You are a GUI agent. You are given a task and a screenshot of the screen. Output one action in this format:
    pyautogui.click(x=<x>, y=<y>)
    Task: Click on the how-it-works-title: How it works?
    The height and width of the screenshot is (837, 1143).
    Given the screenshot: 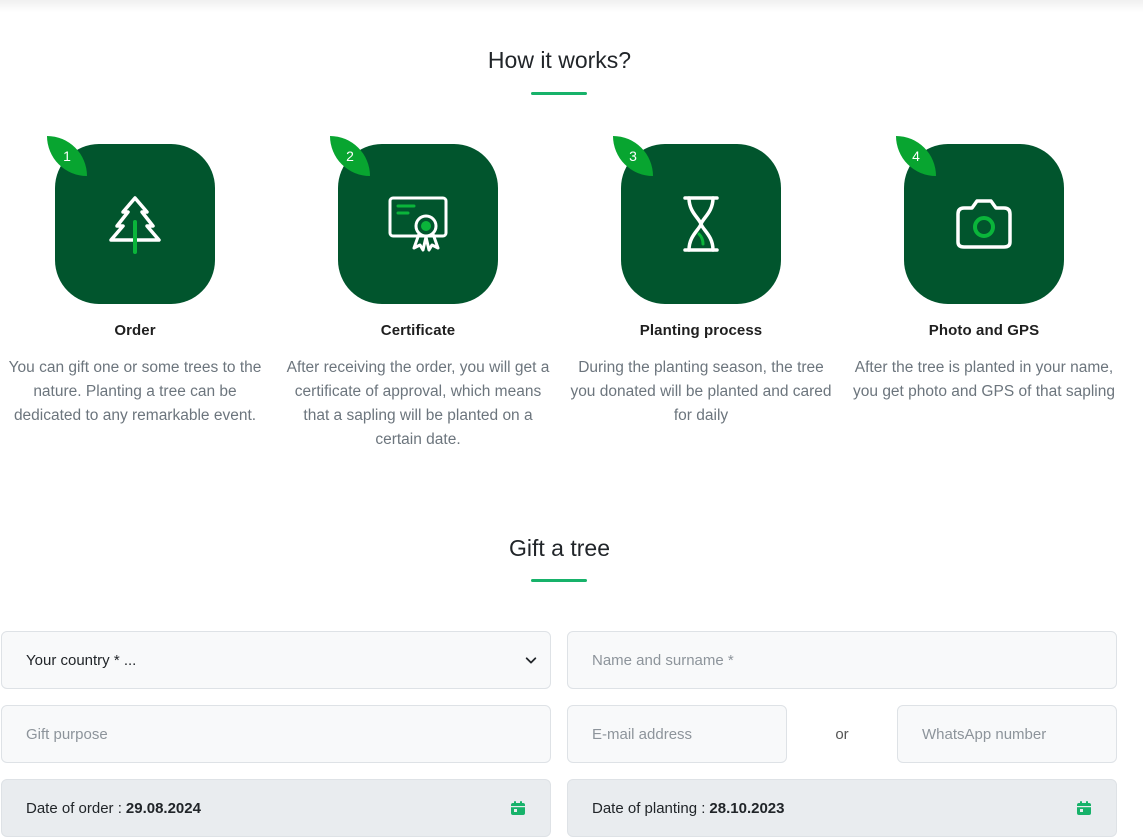 What is the action you would take?
    pyautogui.click(x=559, y=60)
    